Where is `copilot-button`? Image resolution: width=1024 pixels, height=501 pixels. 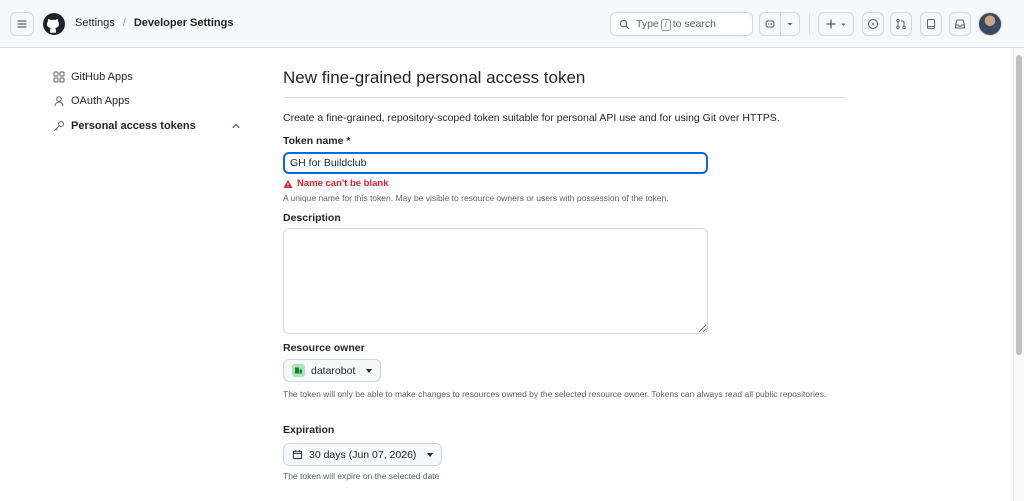
copilot-button is located at coordinates (770, 24).